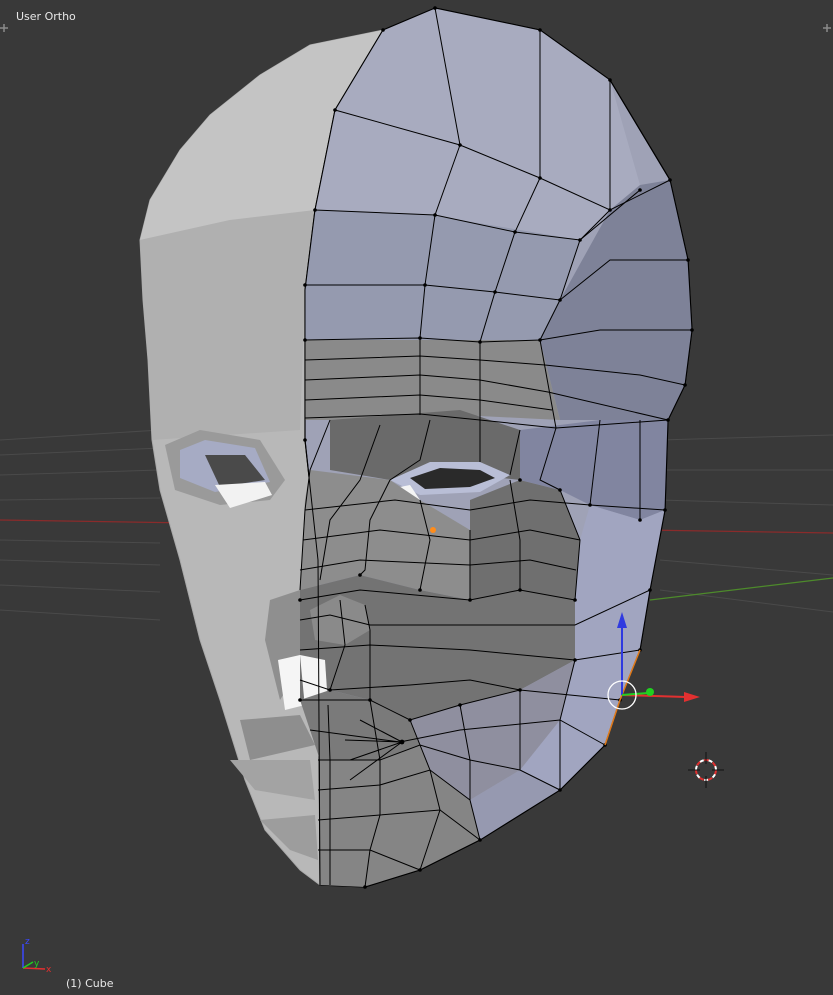 This screenshot has height=995, width=833. I want to click on axis-orientation-icon: z y x, so click(37, 956).